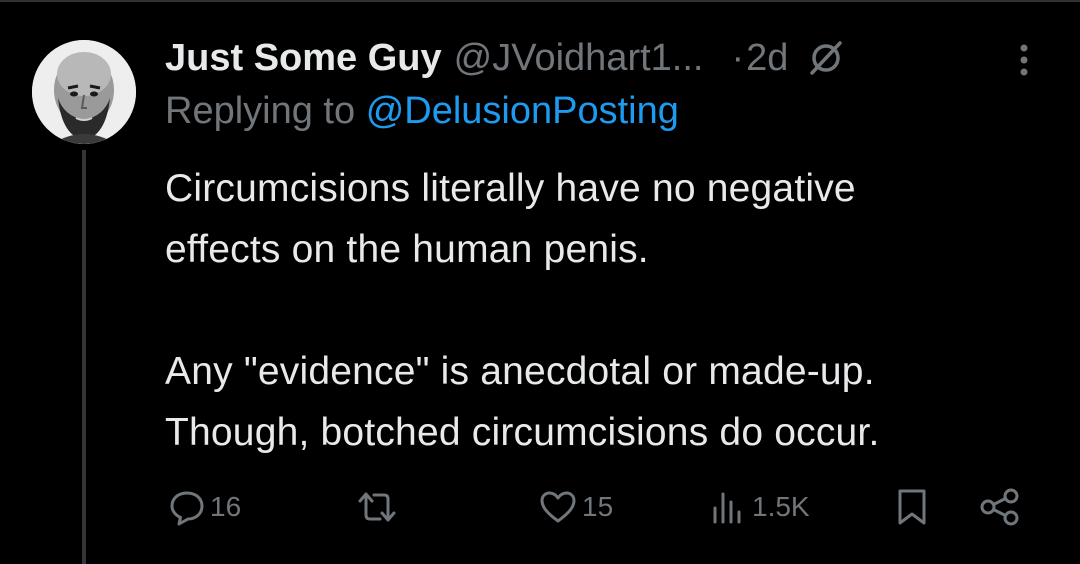  What do you see at coordinates (520, 371) in the screenshot?
I see `tweet-text-line: Any "evidence" is anecdotal or made-up.` at bounding box center [520, 371].